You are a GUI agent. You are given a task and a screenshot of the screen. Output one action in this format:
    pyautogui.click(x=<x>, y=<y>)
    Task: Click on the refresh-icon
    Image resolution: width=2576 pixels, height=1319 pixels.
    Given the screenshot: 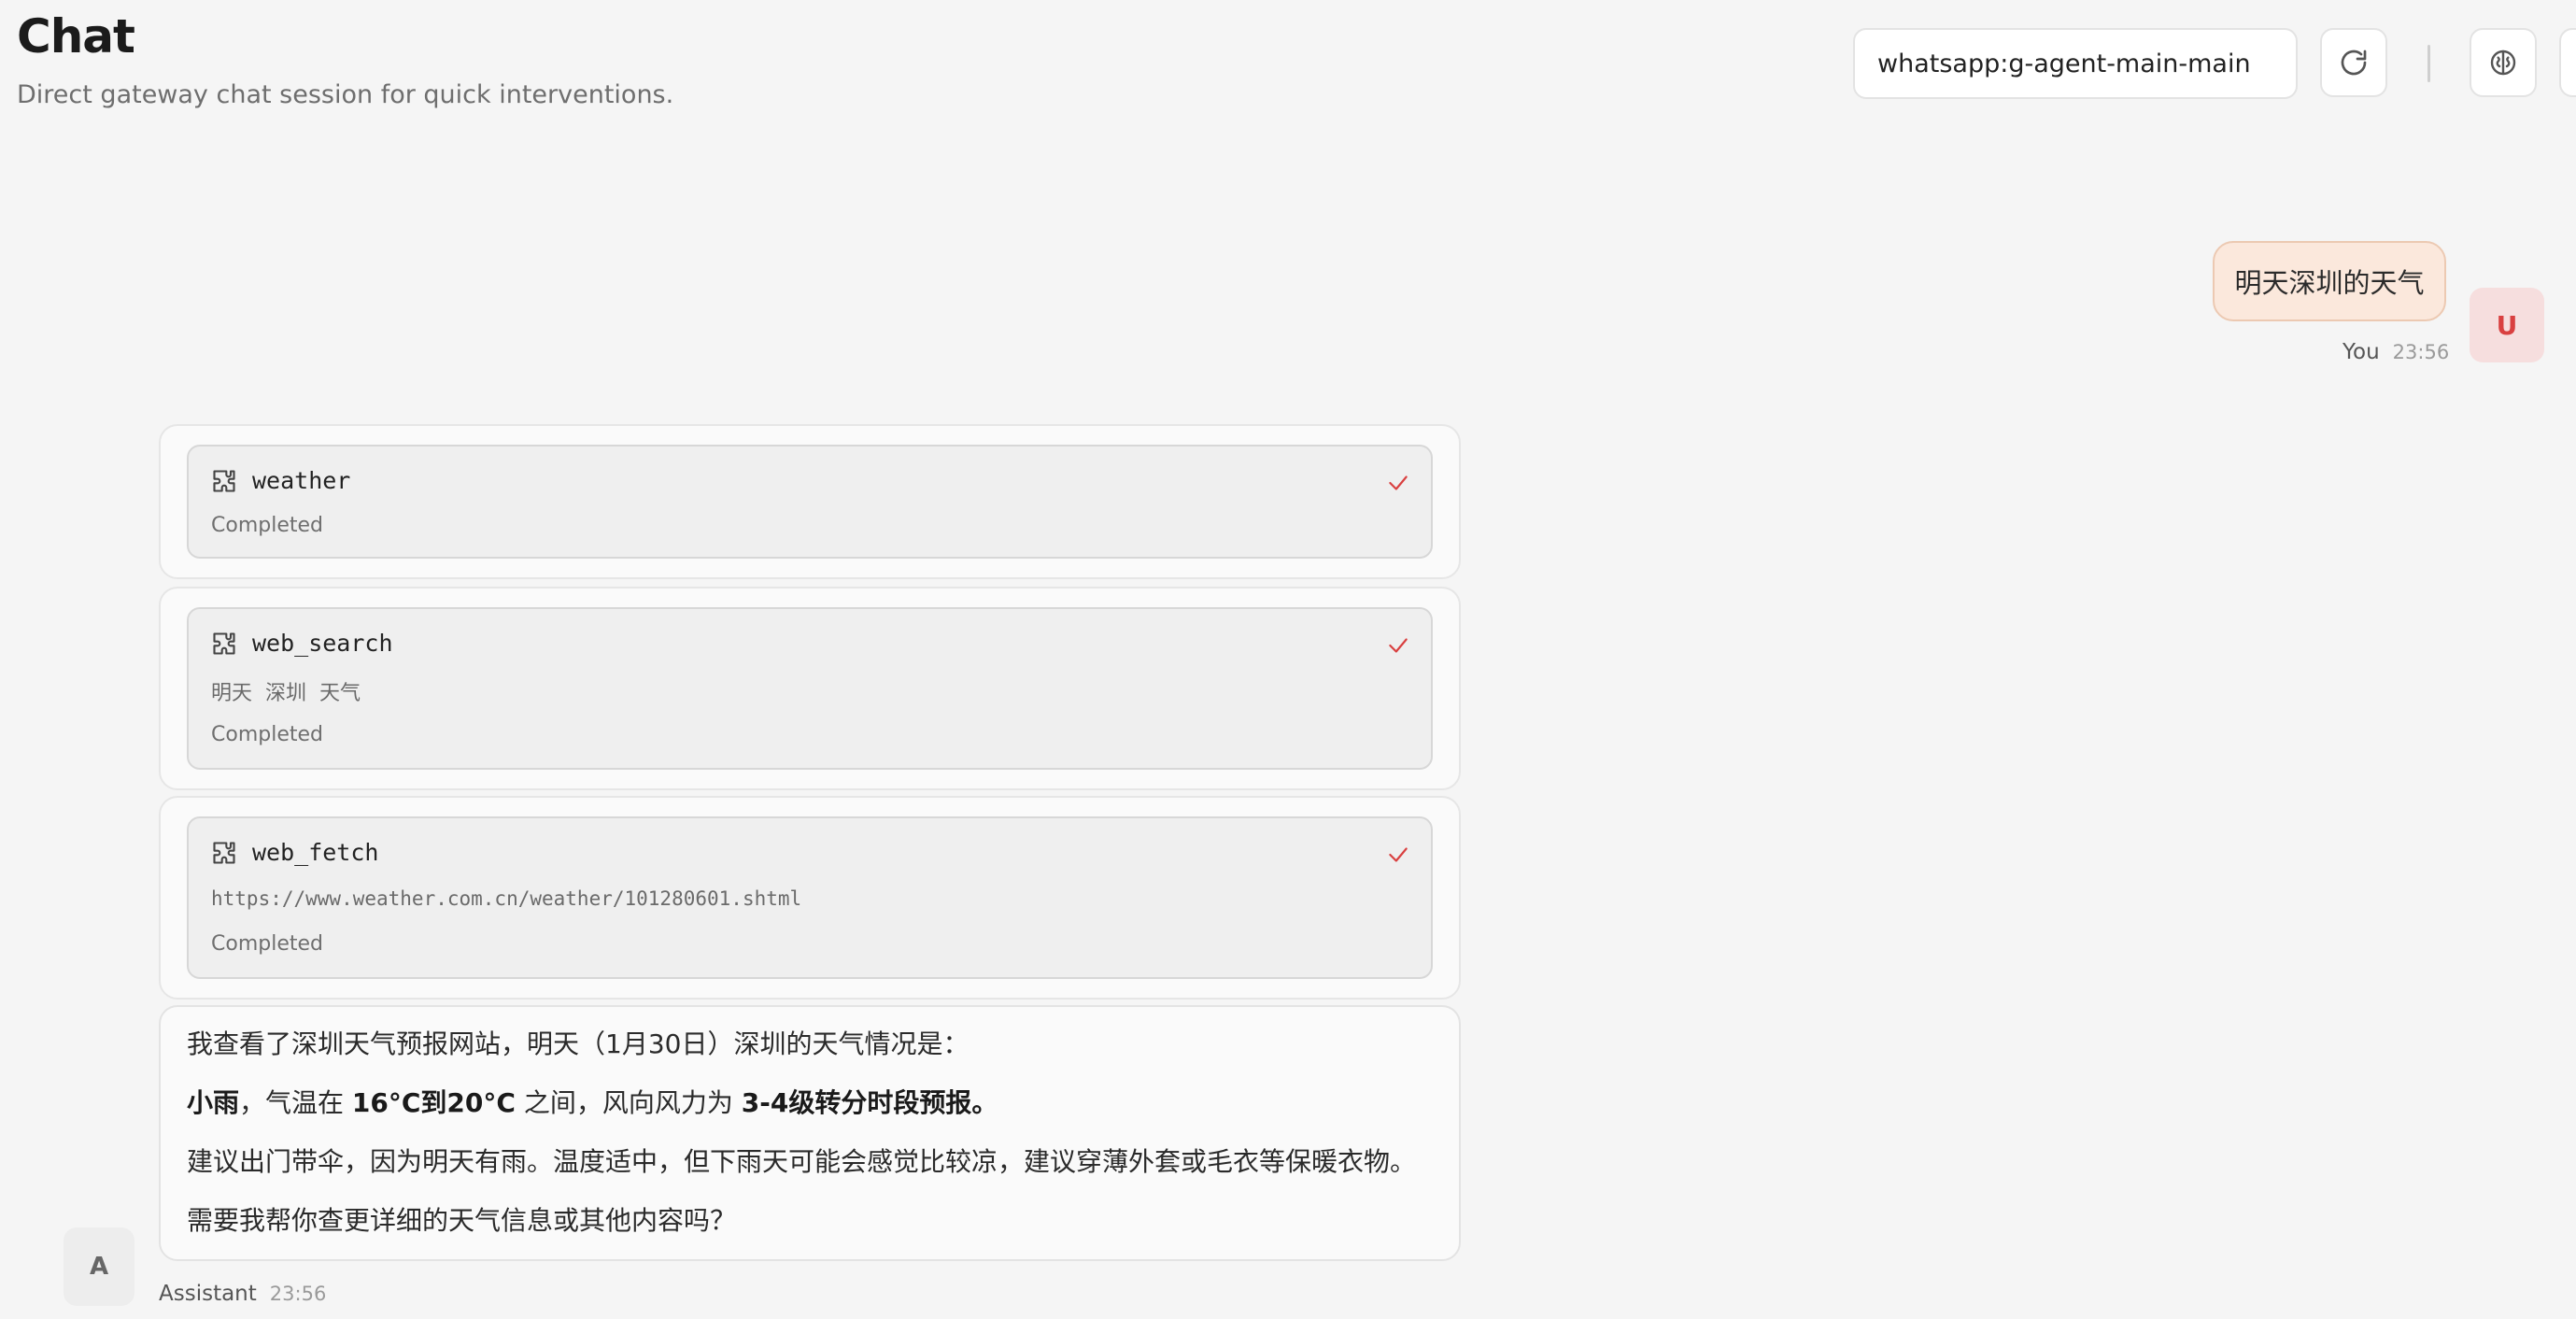 What is the action you would take?
    pyautogui.click(x=2354, y=63)
    